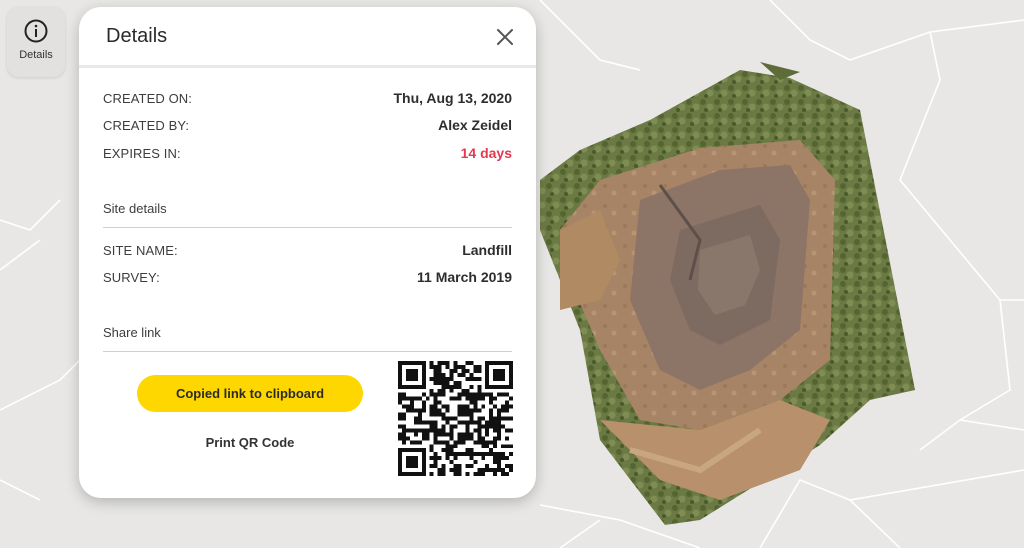  What do you see at coordinates (147, 98) in the screenshot?
I see `created-on-label: CREATED ON:` at bounding box center [147, 98].